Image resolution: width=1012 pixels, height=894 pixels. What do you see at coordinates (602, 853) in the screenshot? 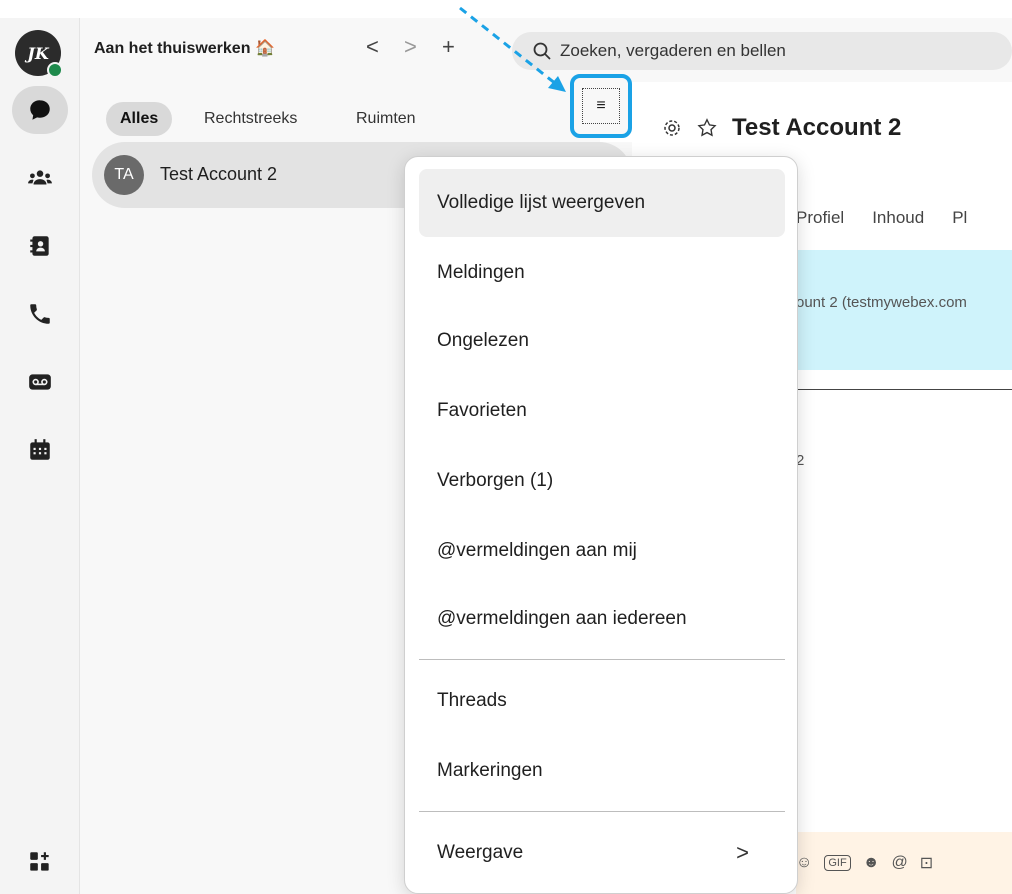
I see `menu-item-view: Weergave >` at bounding box center [602, 853].